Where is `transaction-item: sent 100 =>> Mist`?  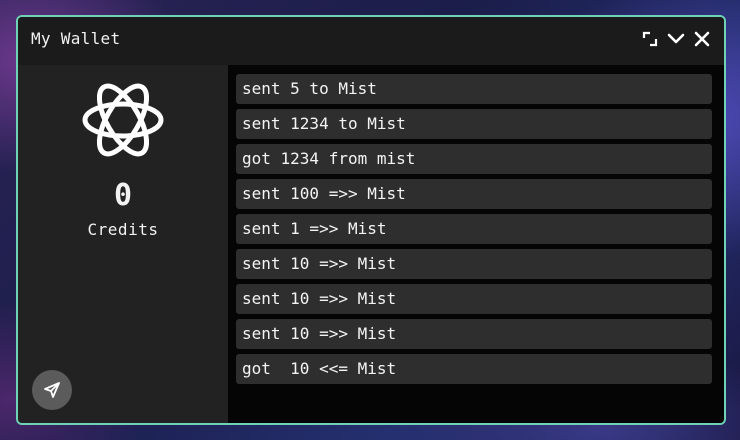
transaction-item: sent 100 =>> Mist is located at coordinates (474, 194).